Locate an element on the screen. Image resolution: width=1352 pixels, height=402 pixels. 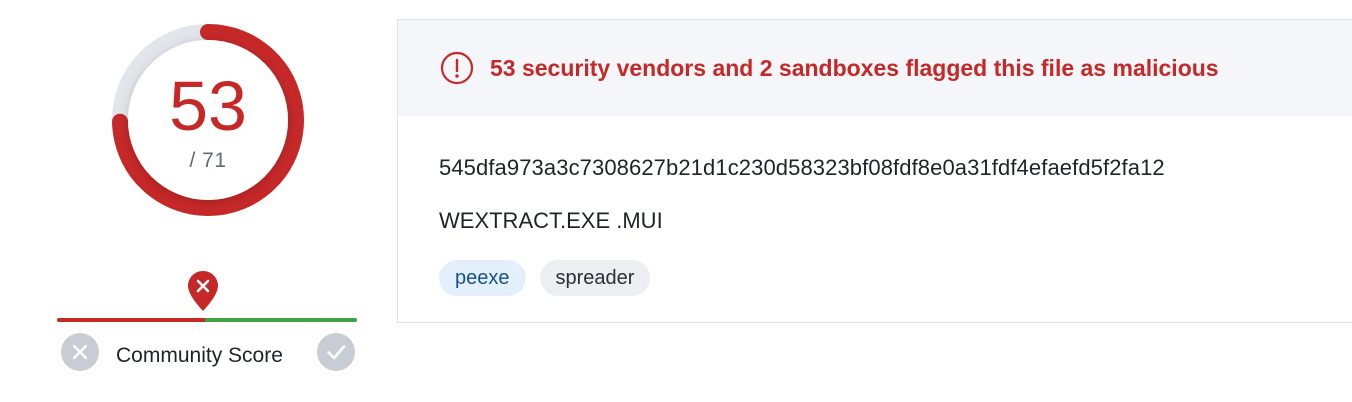
checkmark-icon is located at coordinates (336, 352).